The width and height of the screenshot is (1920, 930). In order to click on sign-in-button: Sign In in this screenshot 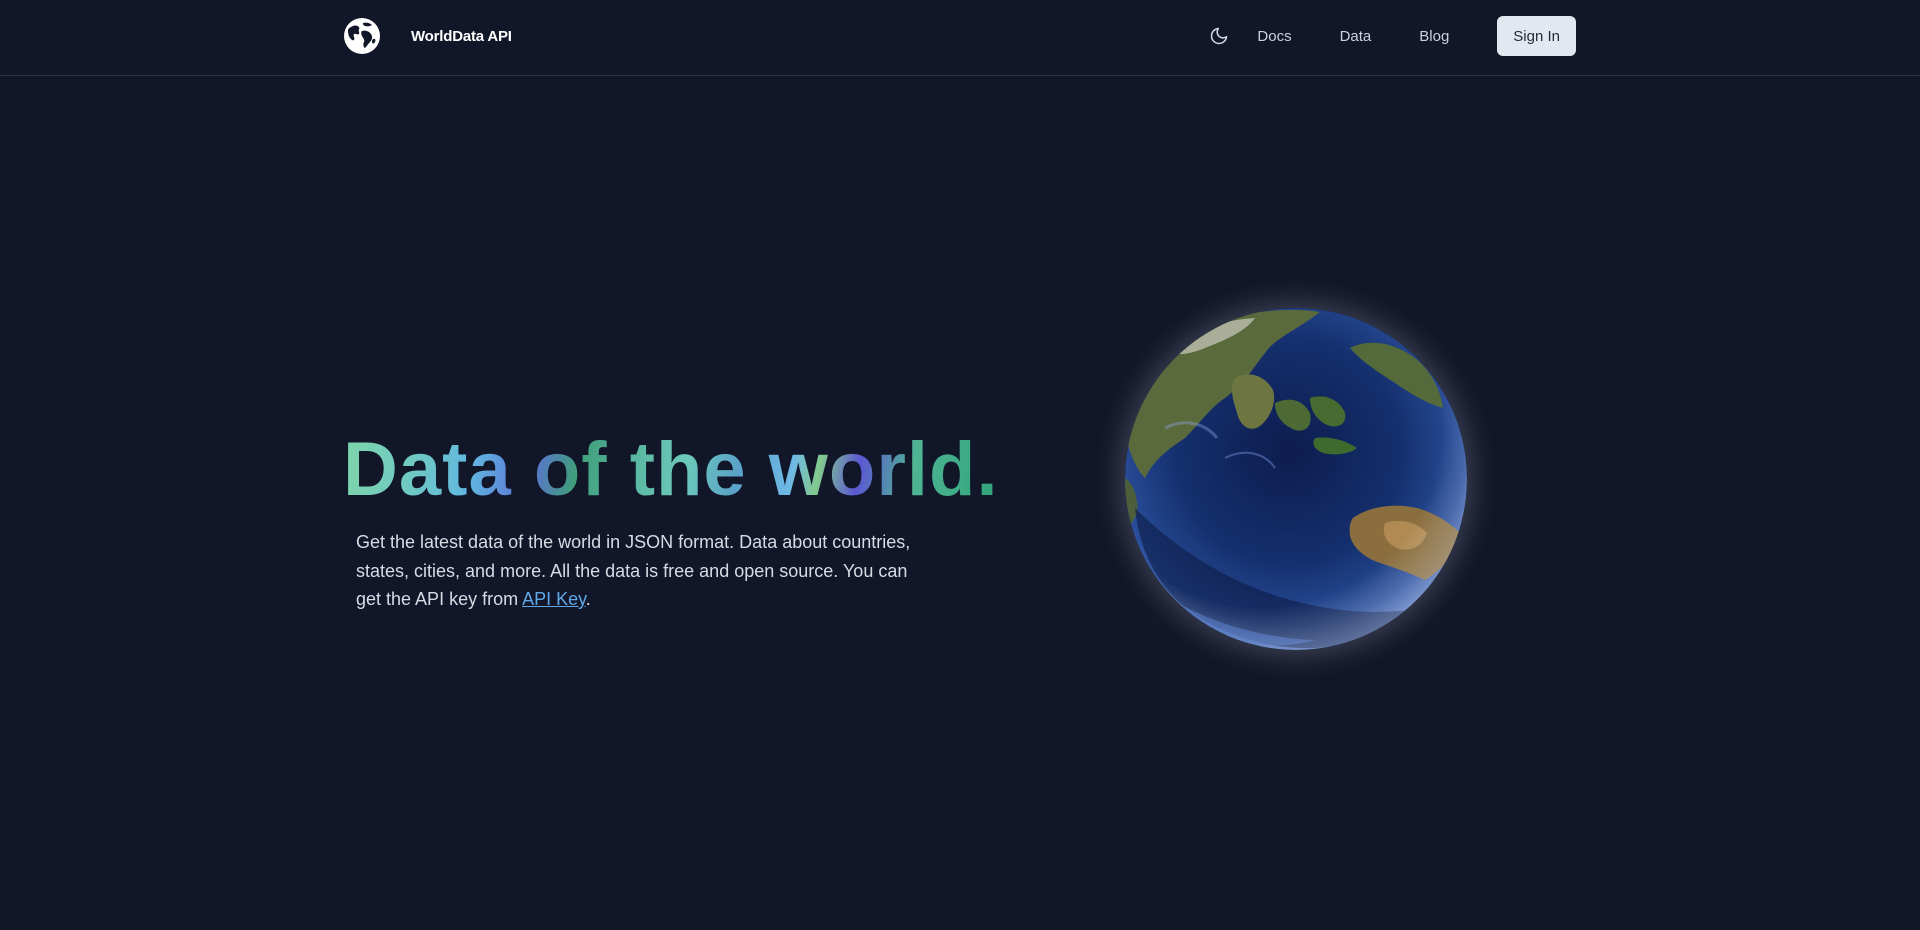, I will do `click(1536, 36)`.